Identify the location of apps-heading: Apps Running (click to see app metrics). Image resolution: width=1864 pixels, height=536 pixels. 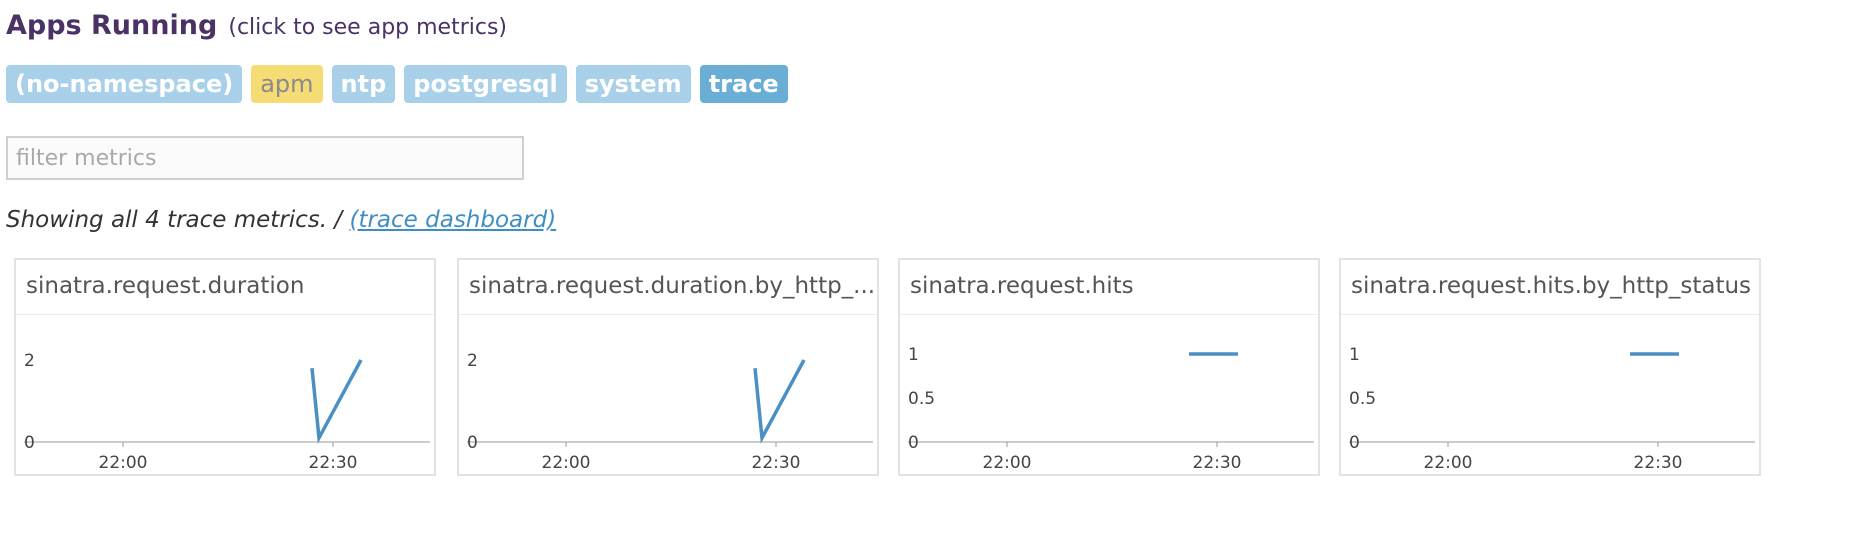
(256, 25).